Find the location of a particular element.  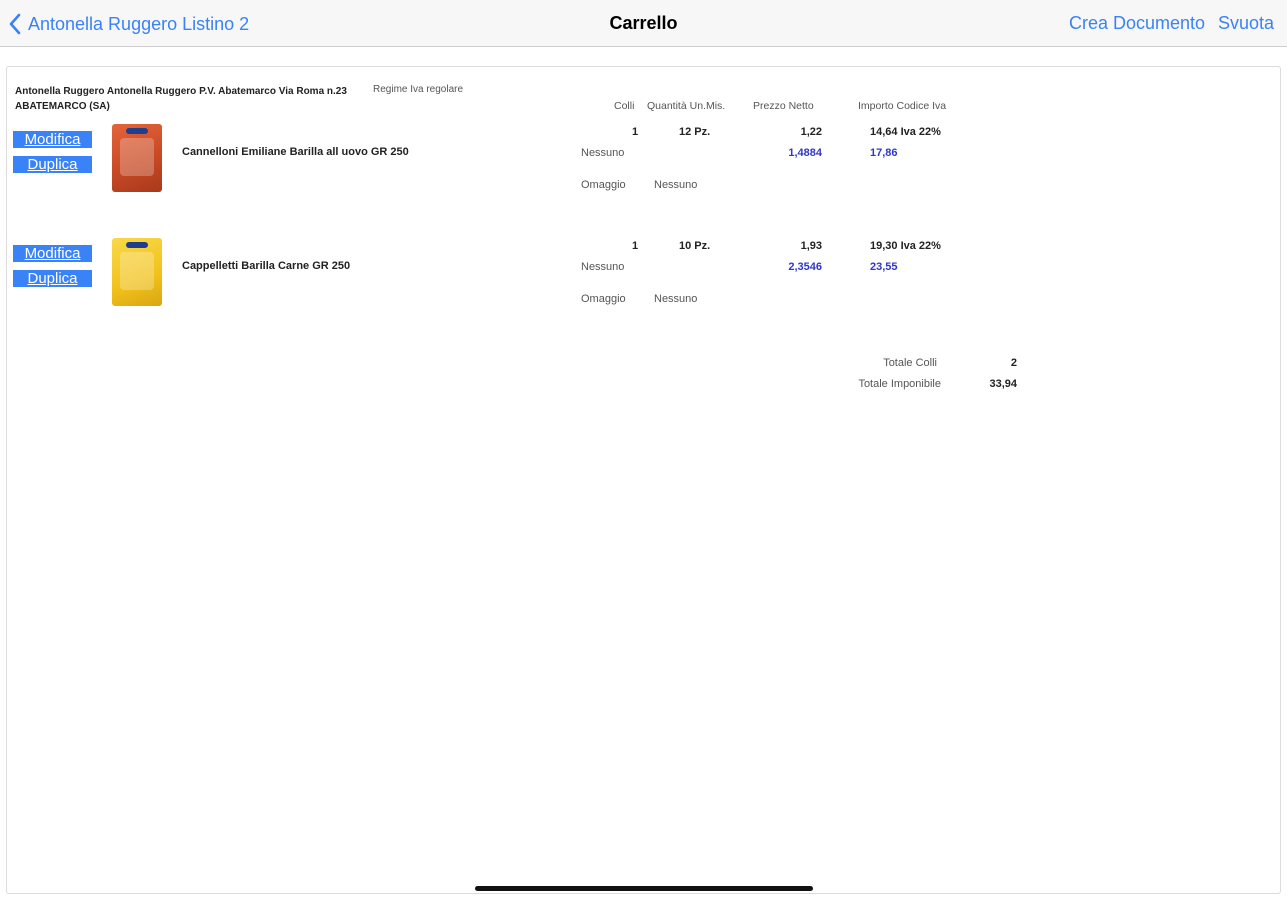

column-header-quantita: Quantità Un.Mis. is located at coordinates (686, 106).